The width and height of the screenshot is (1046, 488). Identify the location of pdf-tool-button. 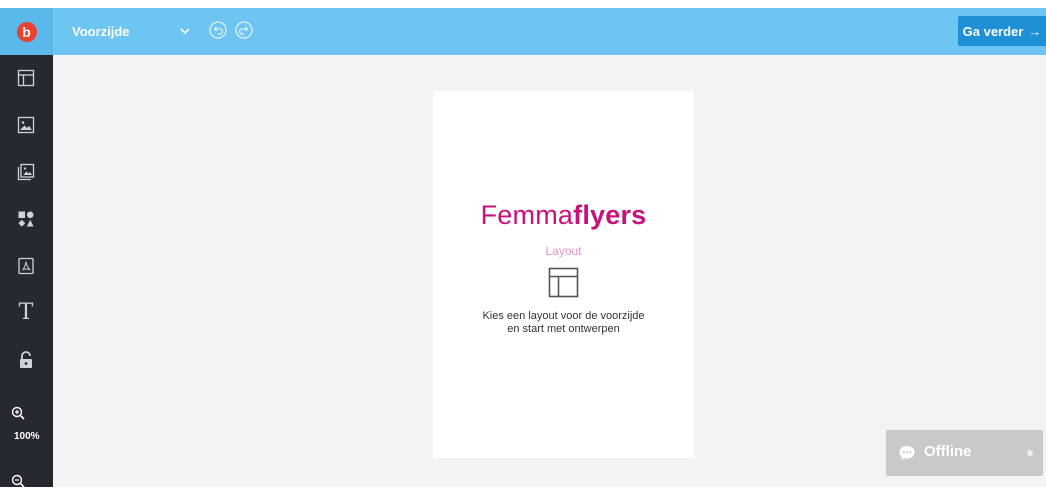
(26, 266).